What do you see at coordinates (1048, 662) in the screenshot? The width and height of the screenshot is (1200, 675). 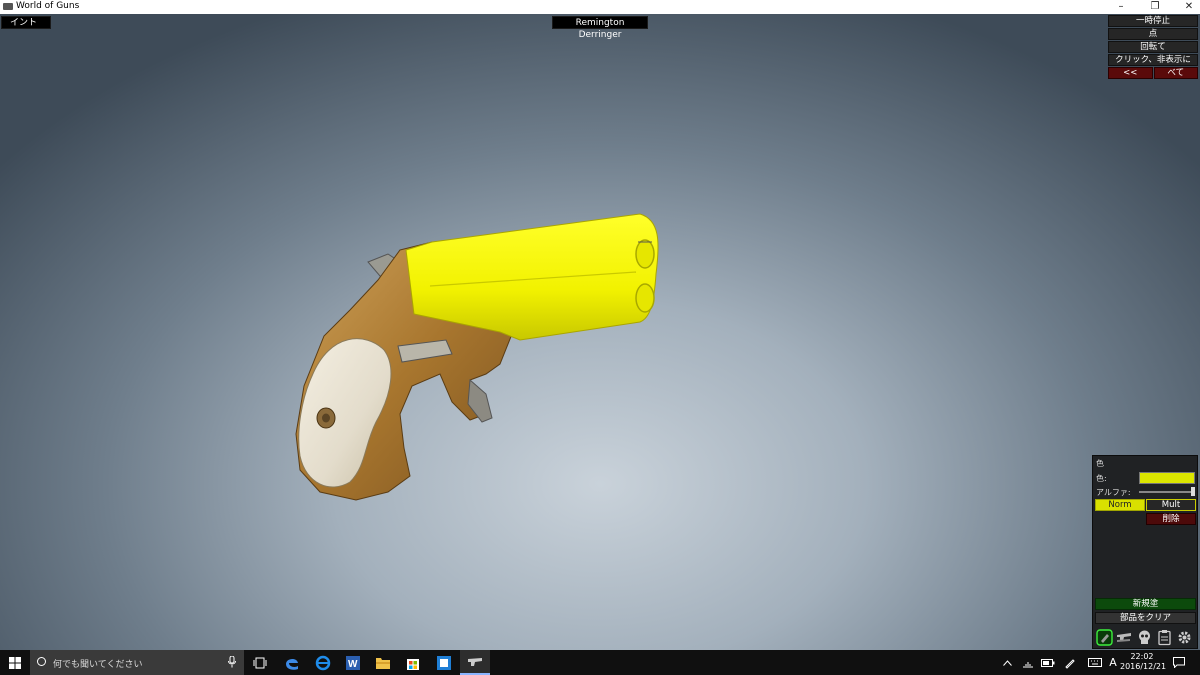 I see `battery-icon` at bounding box center [1048, 662].